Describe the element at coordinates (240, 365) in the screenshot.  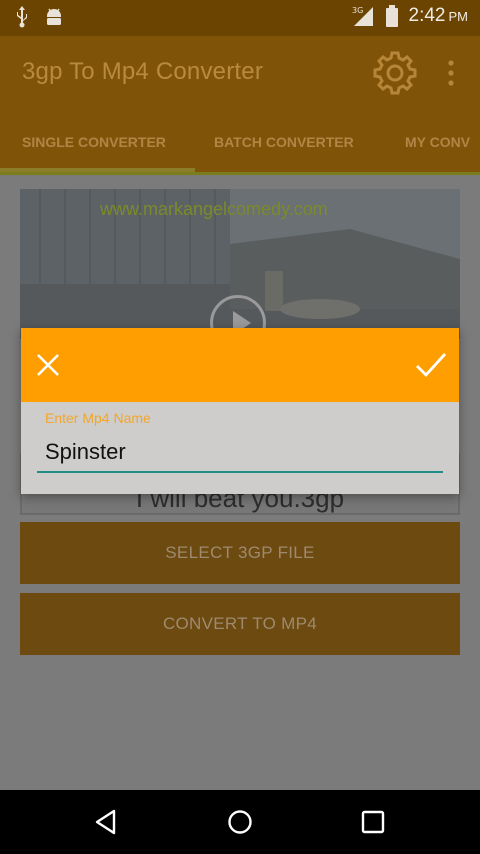
I see `dialog-header` at that location.